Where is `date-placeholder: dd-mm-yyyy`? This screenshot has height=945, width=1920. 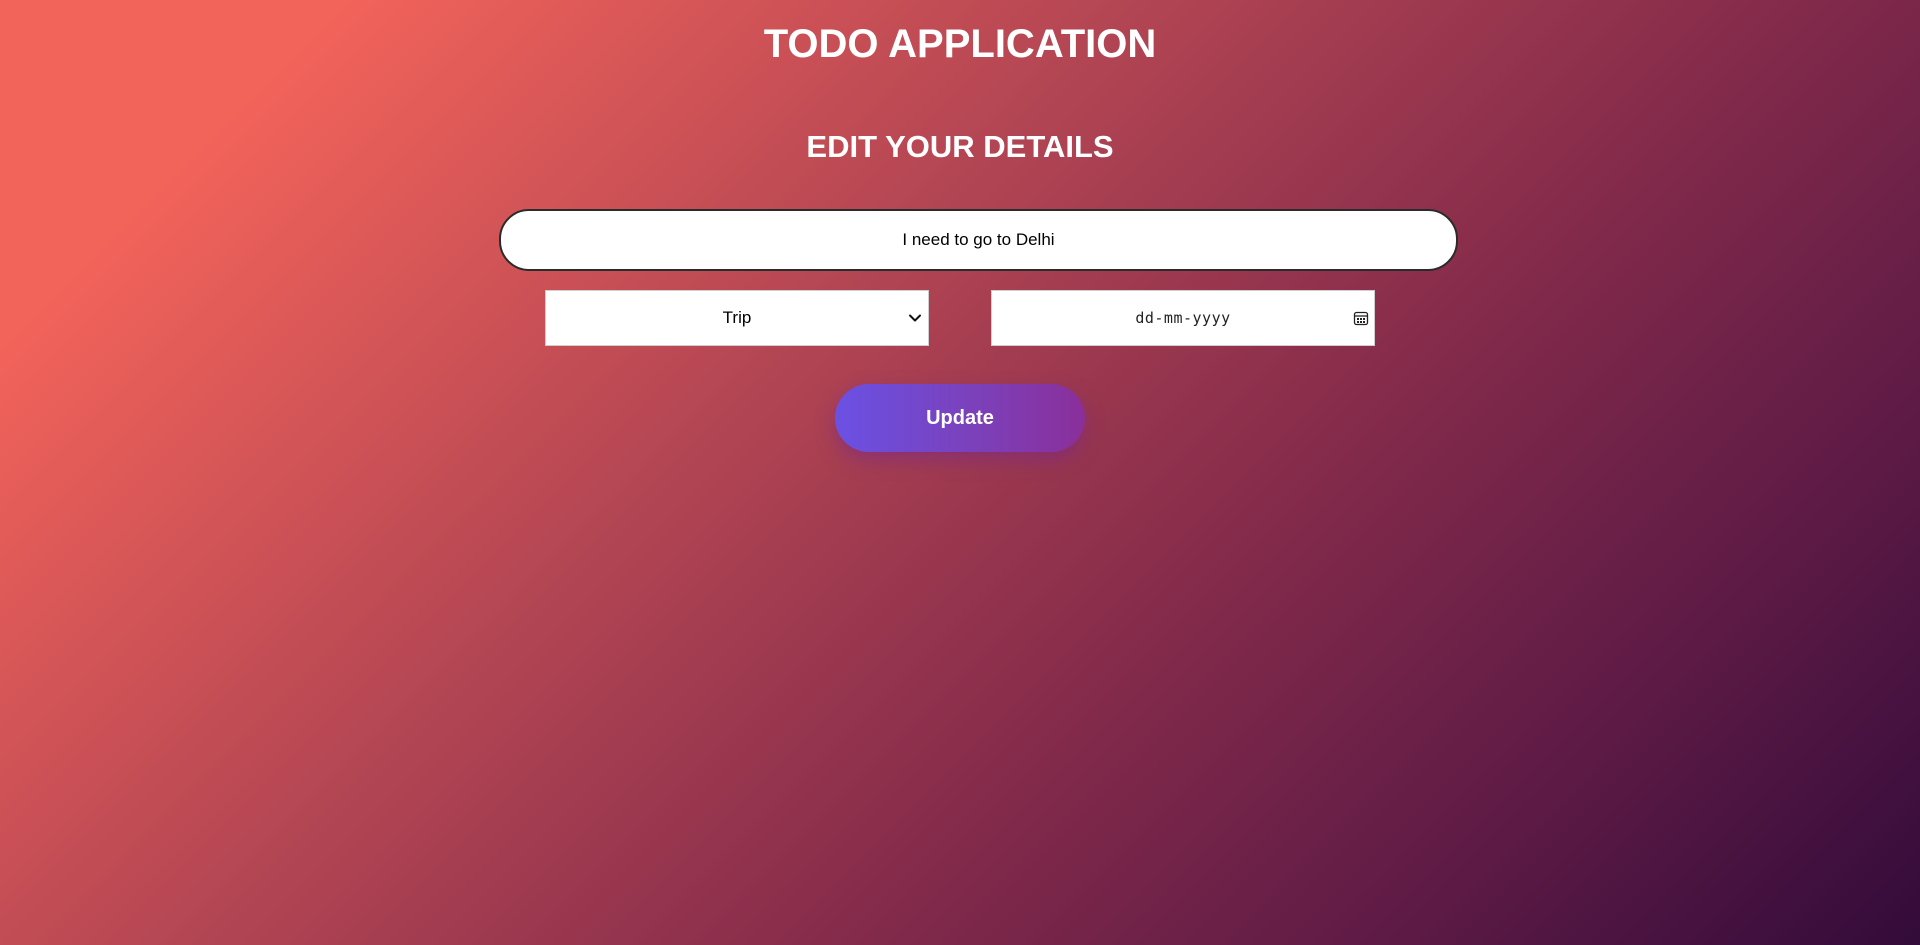 date-placeholder: dd-mm-yyyy is located at coordinates (1183, 318).